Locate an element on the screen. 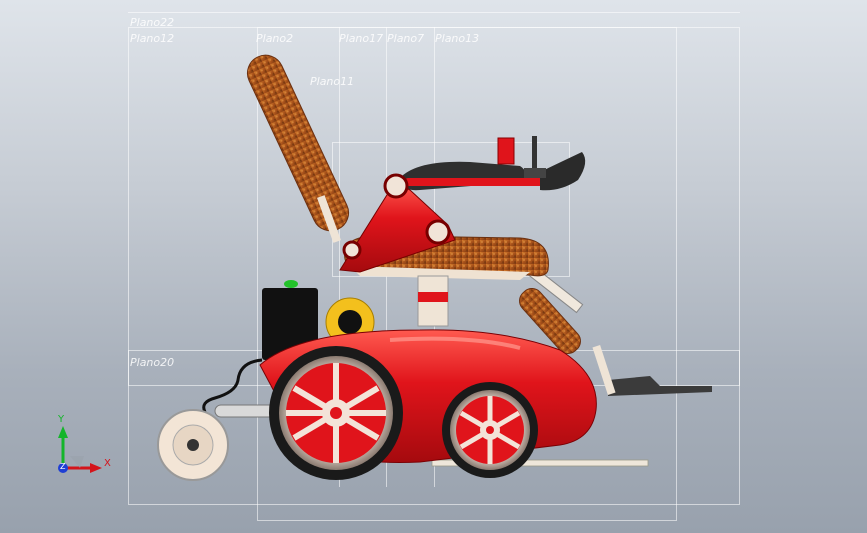 This screenshot has height=533, width=867. triad-x-label: X is located at coordinates (107, 463).